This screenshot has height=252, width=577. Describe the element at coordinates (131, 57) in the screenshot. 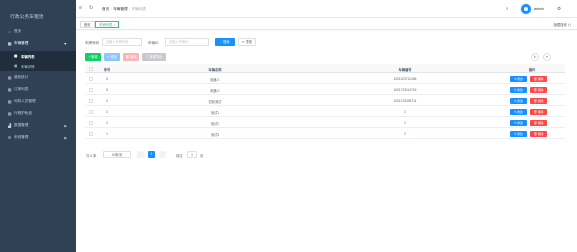

I see `delete-button: 🗑 删除` at that location.